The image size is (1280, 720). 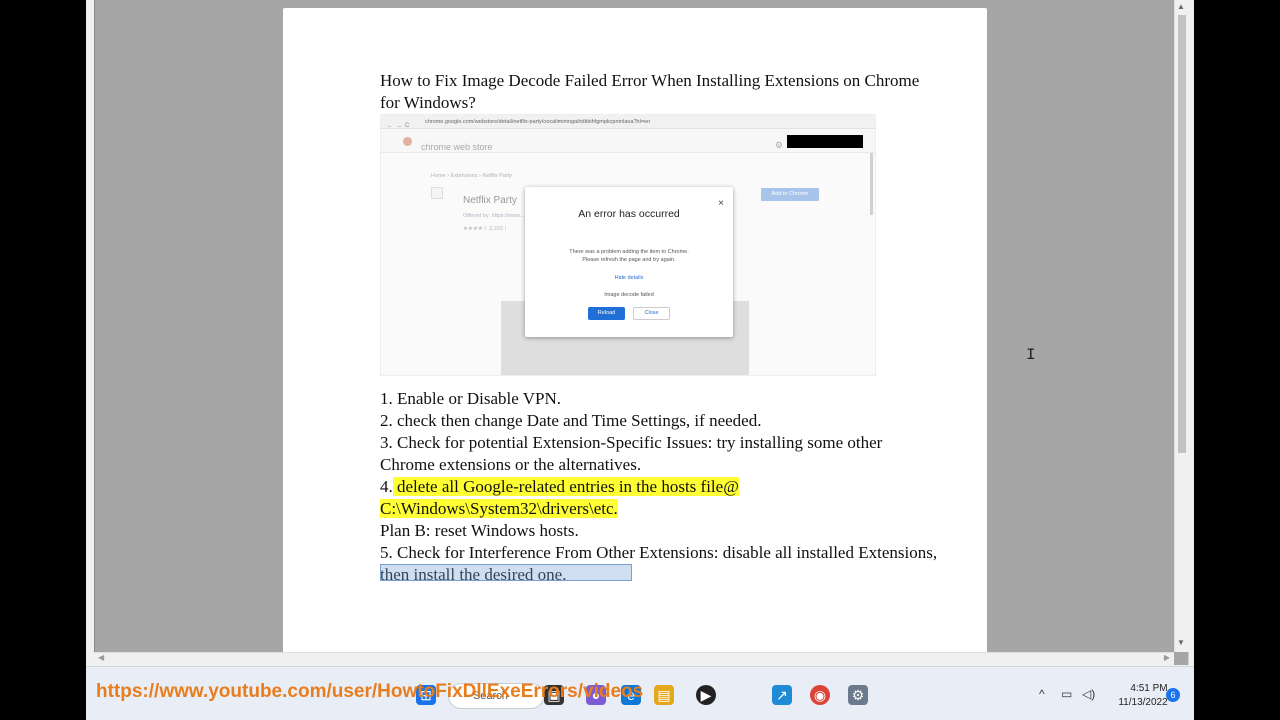 What do you see at coordinates (484, 229) in the screenshot?
I see `extension-rating: ★★★★☆ 3,293 |` at bounding box center [484, 229].